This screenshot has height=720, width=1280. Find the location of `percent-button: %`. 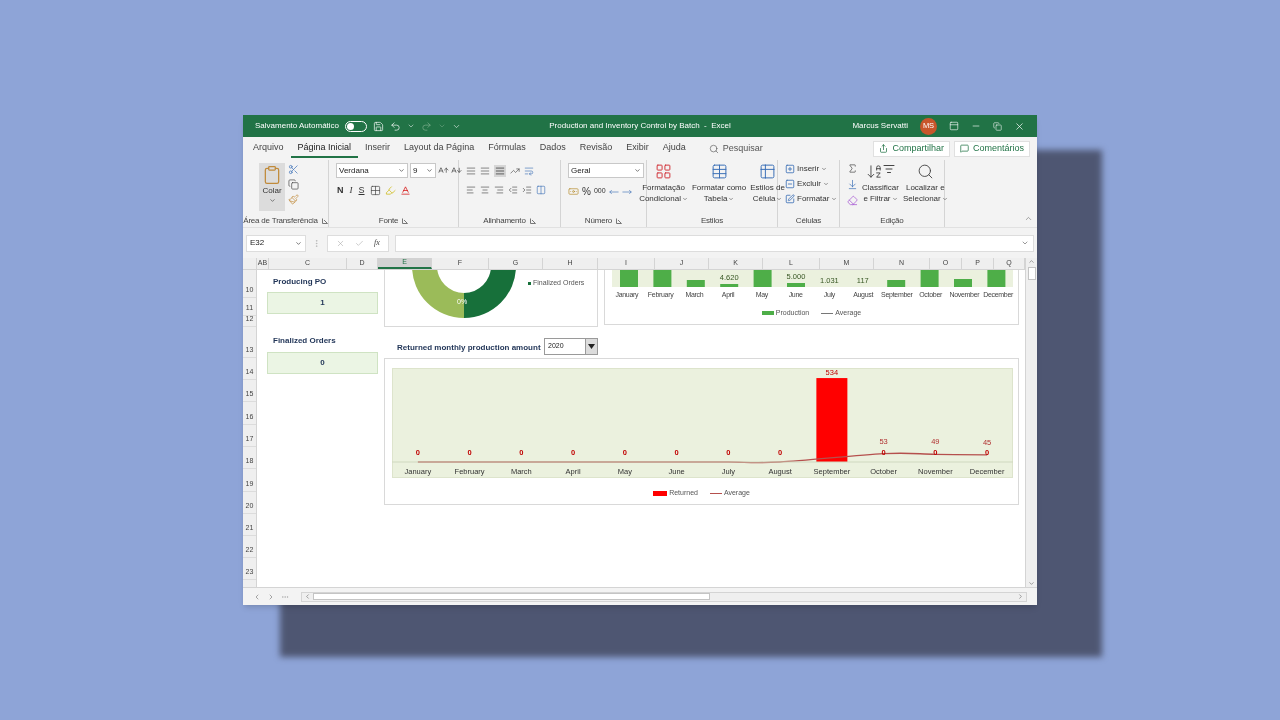

percent-button: % is located at coordinates (586, 191).